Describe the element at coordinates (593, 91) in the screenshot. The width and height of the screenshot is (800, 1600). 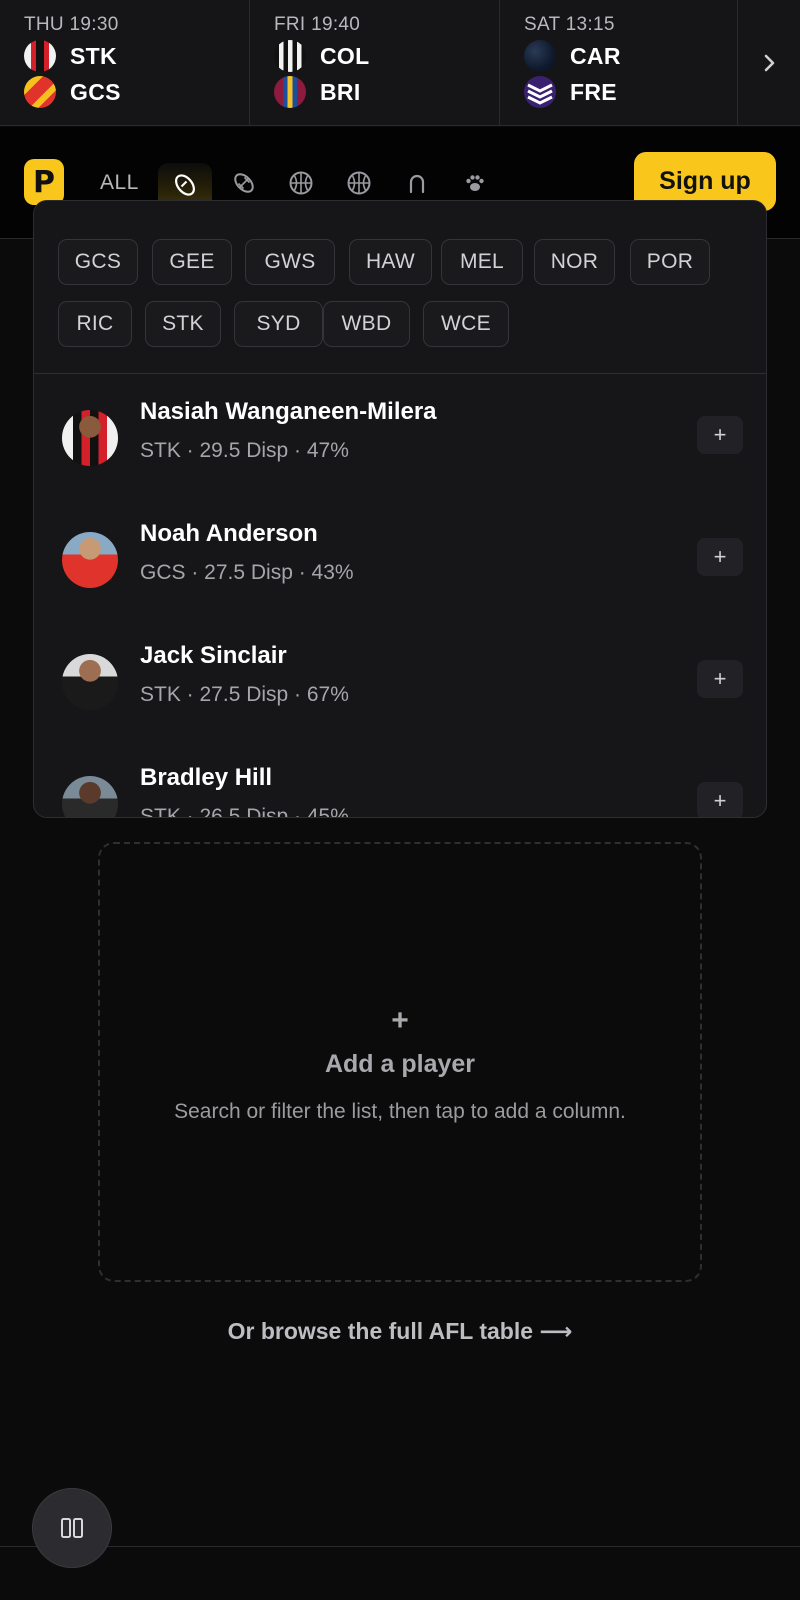
I see `team-code: FRE` at that location.